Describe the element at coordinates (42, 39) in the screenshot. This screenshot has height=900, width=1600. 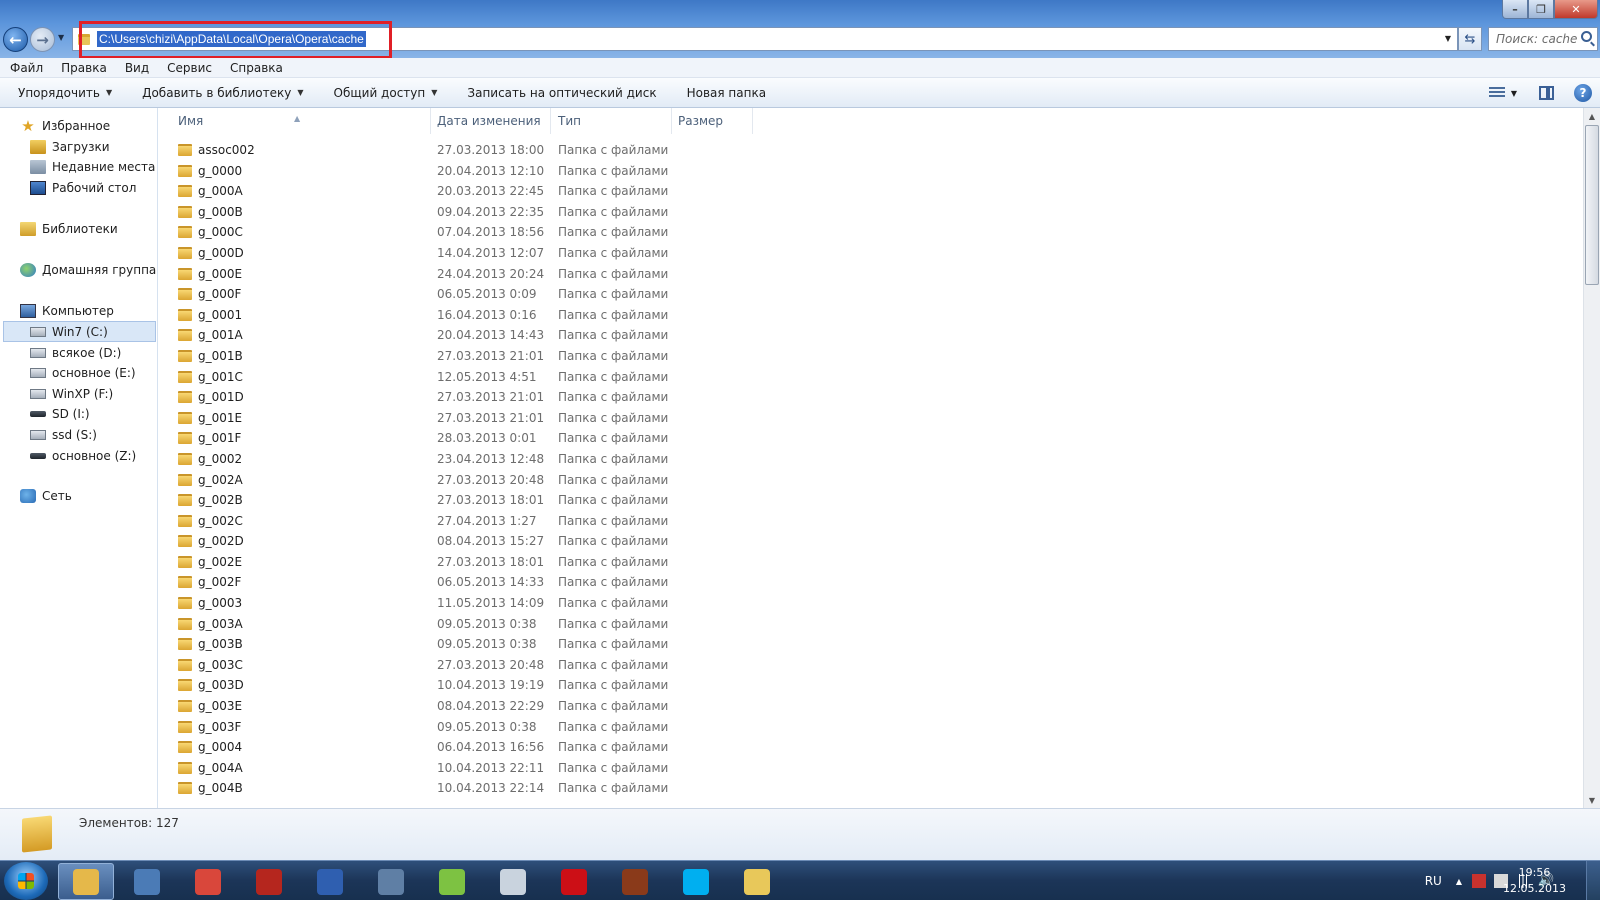
I see `forward-button: →` at that location.